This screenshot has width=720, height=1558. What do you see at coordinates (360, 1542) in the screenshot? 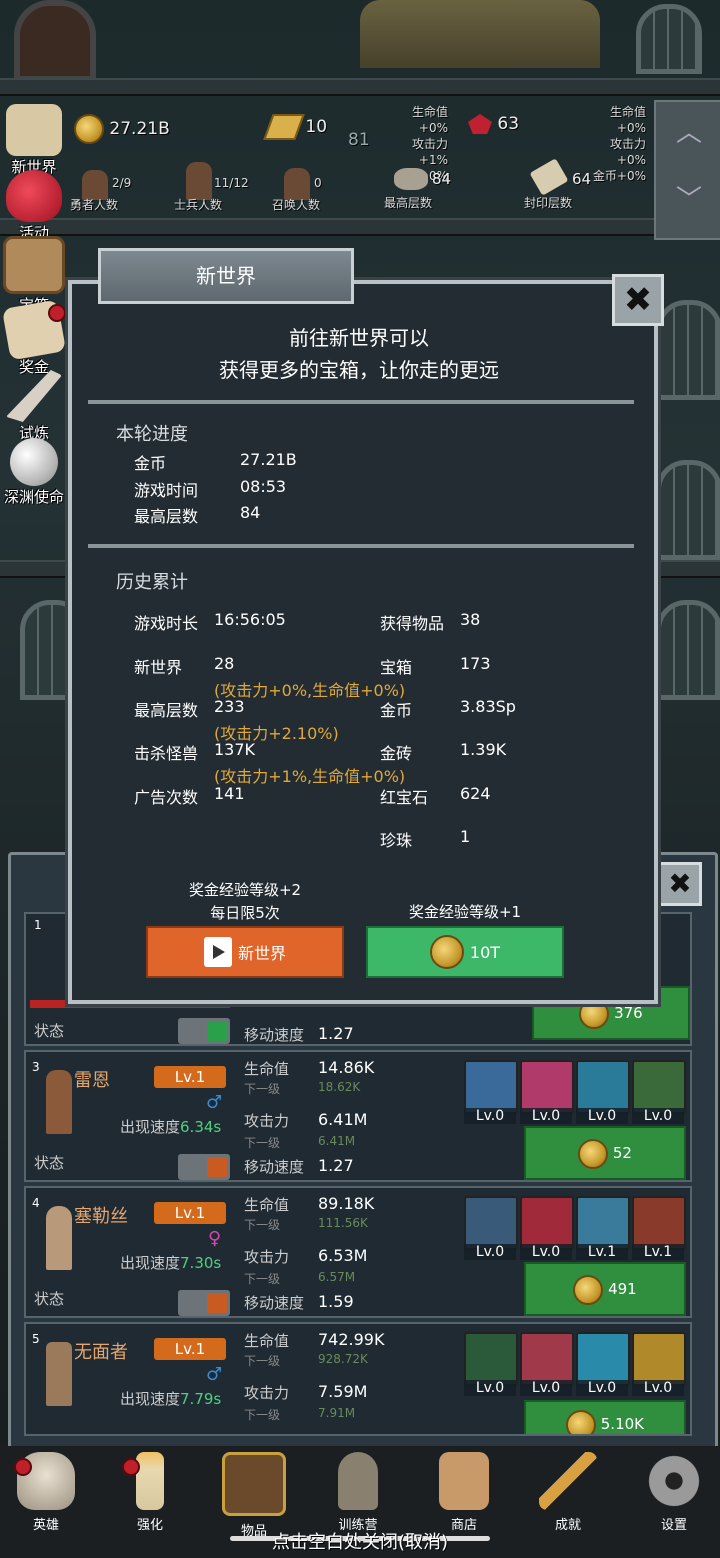
I see `close-hint: 点击空白处关闭(取消)` at bounding box center [360, 1542].